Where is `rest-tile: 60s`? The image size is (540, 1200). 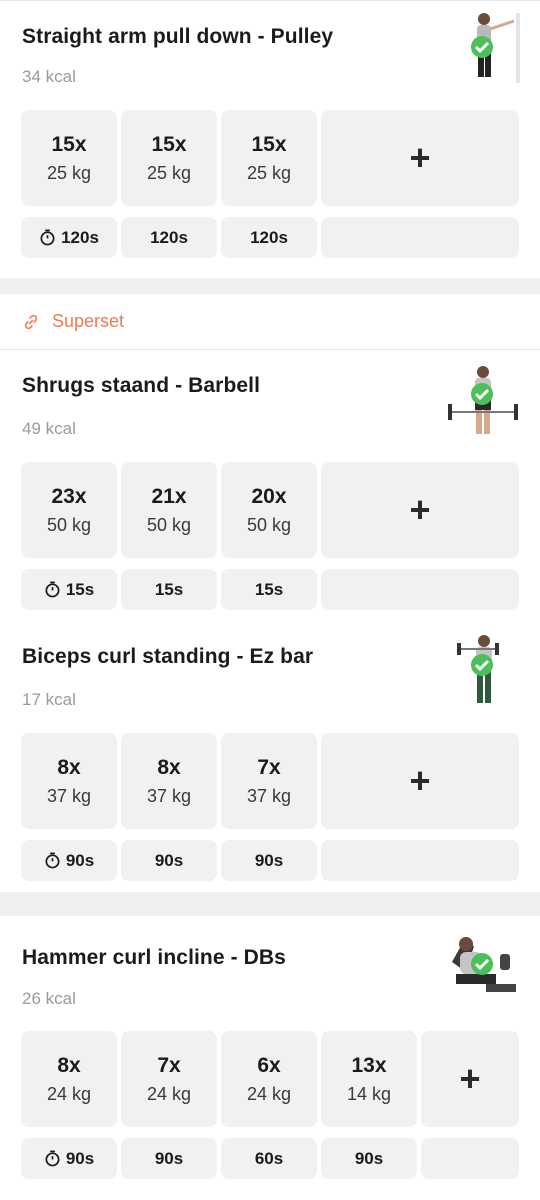
rest-tile: 60s is located at coordinates (269, 1158).